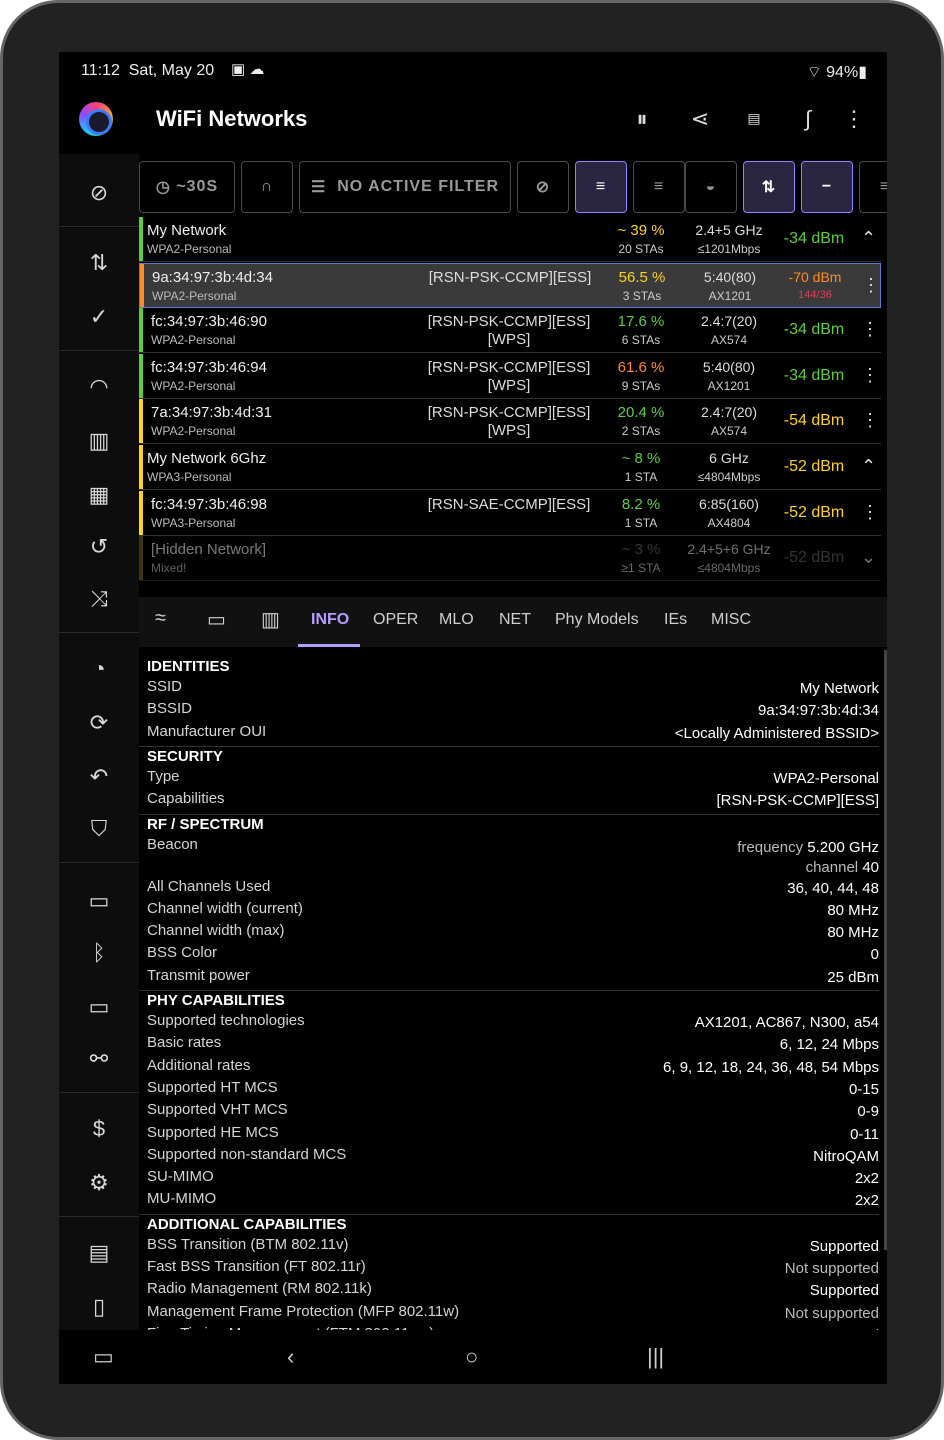  What do you see at coordinates (641, 458) in the screenshot?
I see `channel-utilization: ~ 8 %` at bounding box center [641, 458].